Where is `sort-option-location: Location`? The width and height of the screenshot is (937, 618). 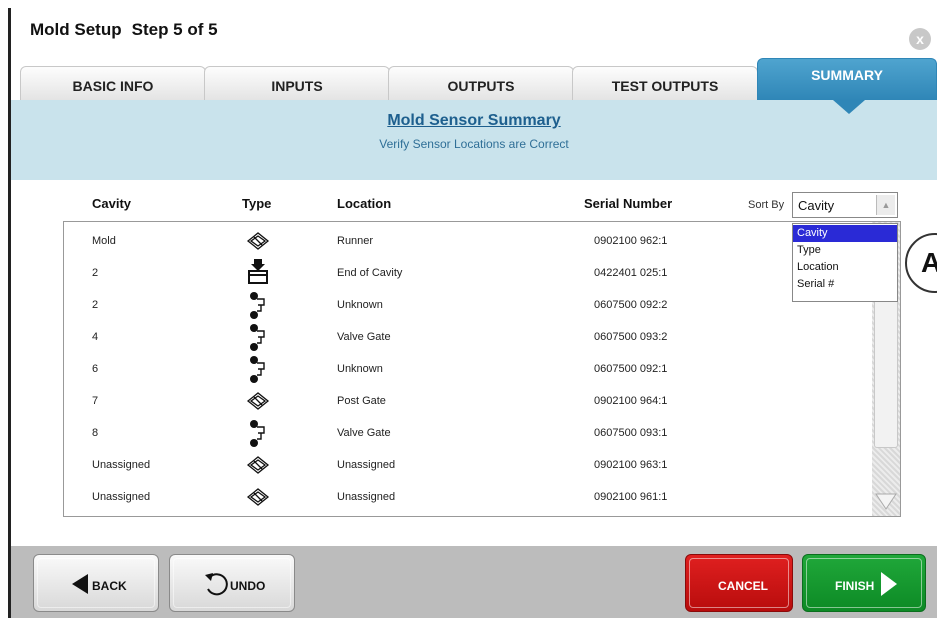
sort-option-location: Location is located at coordinates (845, 267).